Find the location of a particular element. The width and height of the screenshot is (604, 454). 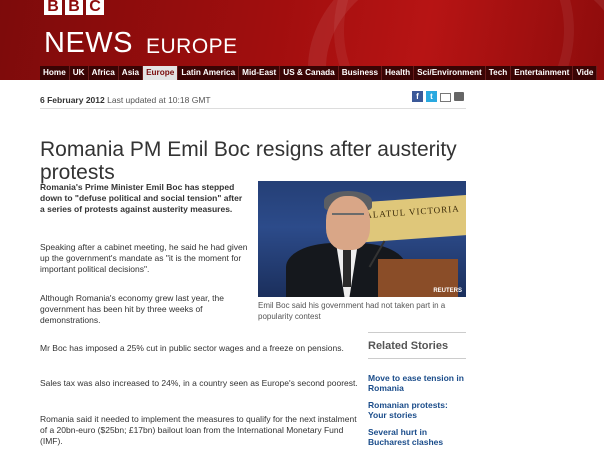

nav-item-home: Home is located at coordinates (55, 73).